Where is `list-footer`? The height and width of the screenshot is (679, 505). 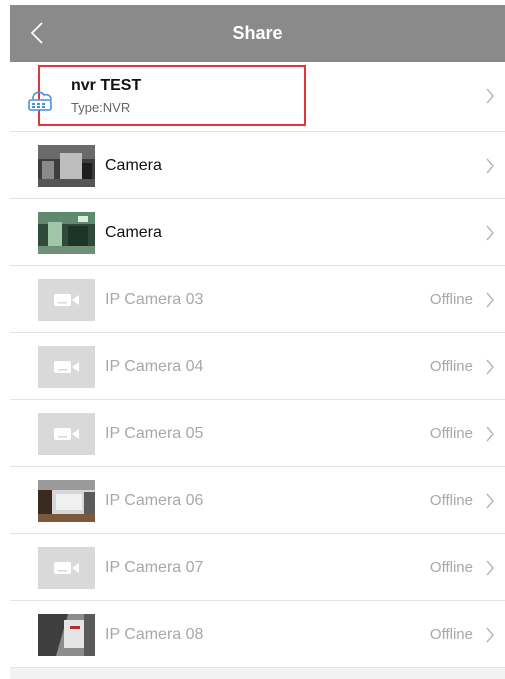
list-footer is located at coordinates (257, 673).